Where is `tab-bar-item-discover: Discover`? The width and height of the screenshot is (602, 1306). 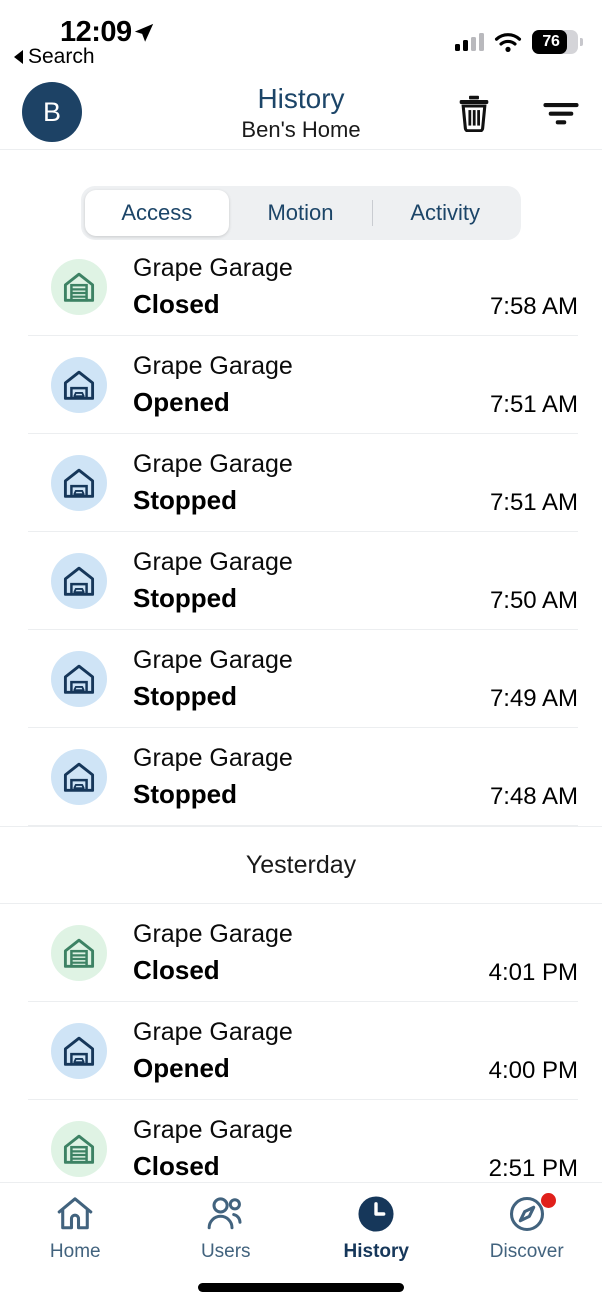 tab-bar-item-discover: Discover is located at coordinates (527, 1228).